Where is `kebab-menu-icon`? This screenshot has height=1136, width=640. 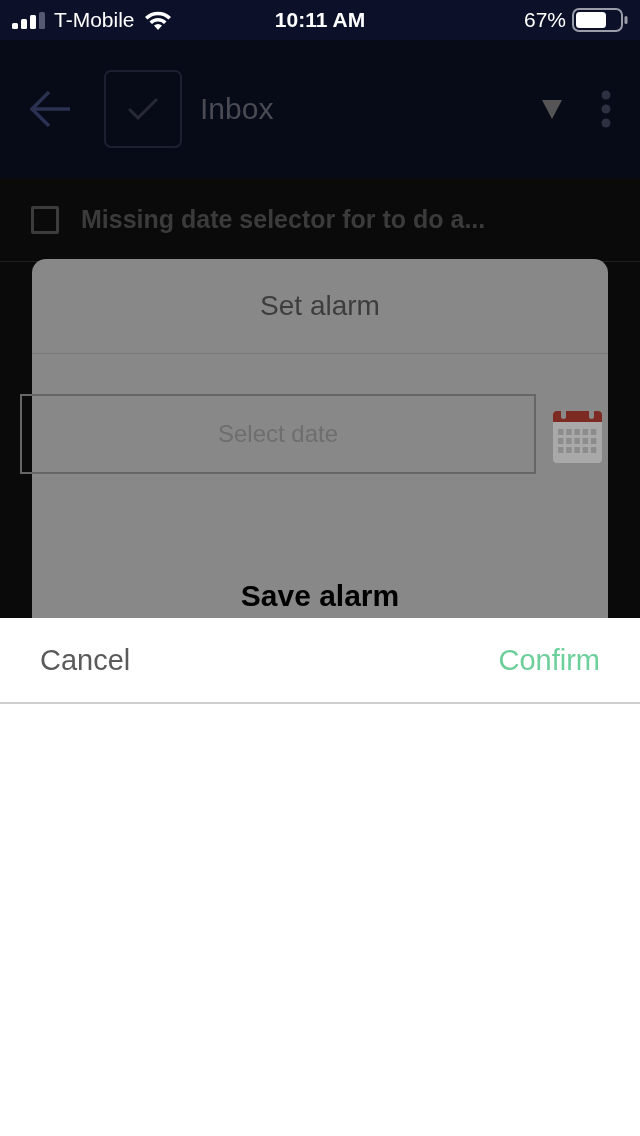
kebab-menu-icon is located at coordinates (606, 109).